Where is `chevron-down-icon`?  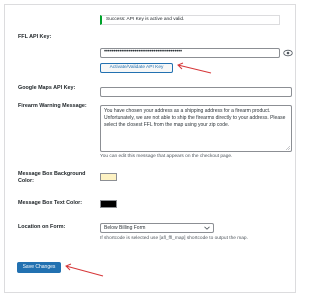 chevron-down-icon is located at coordinates (207, 228).